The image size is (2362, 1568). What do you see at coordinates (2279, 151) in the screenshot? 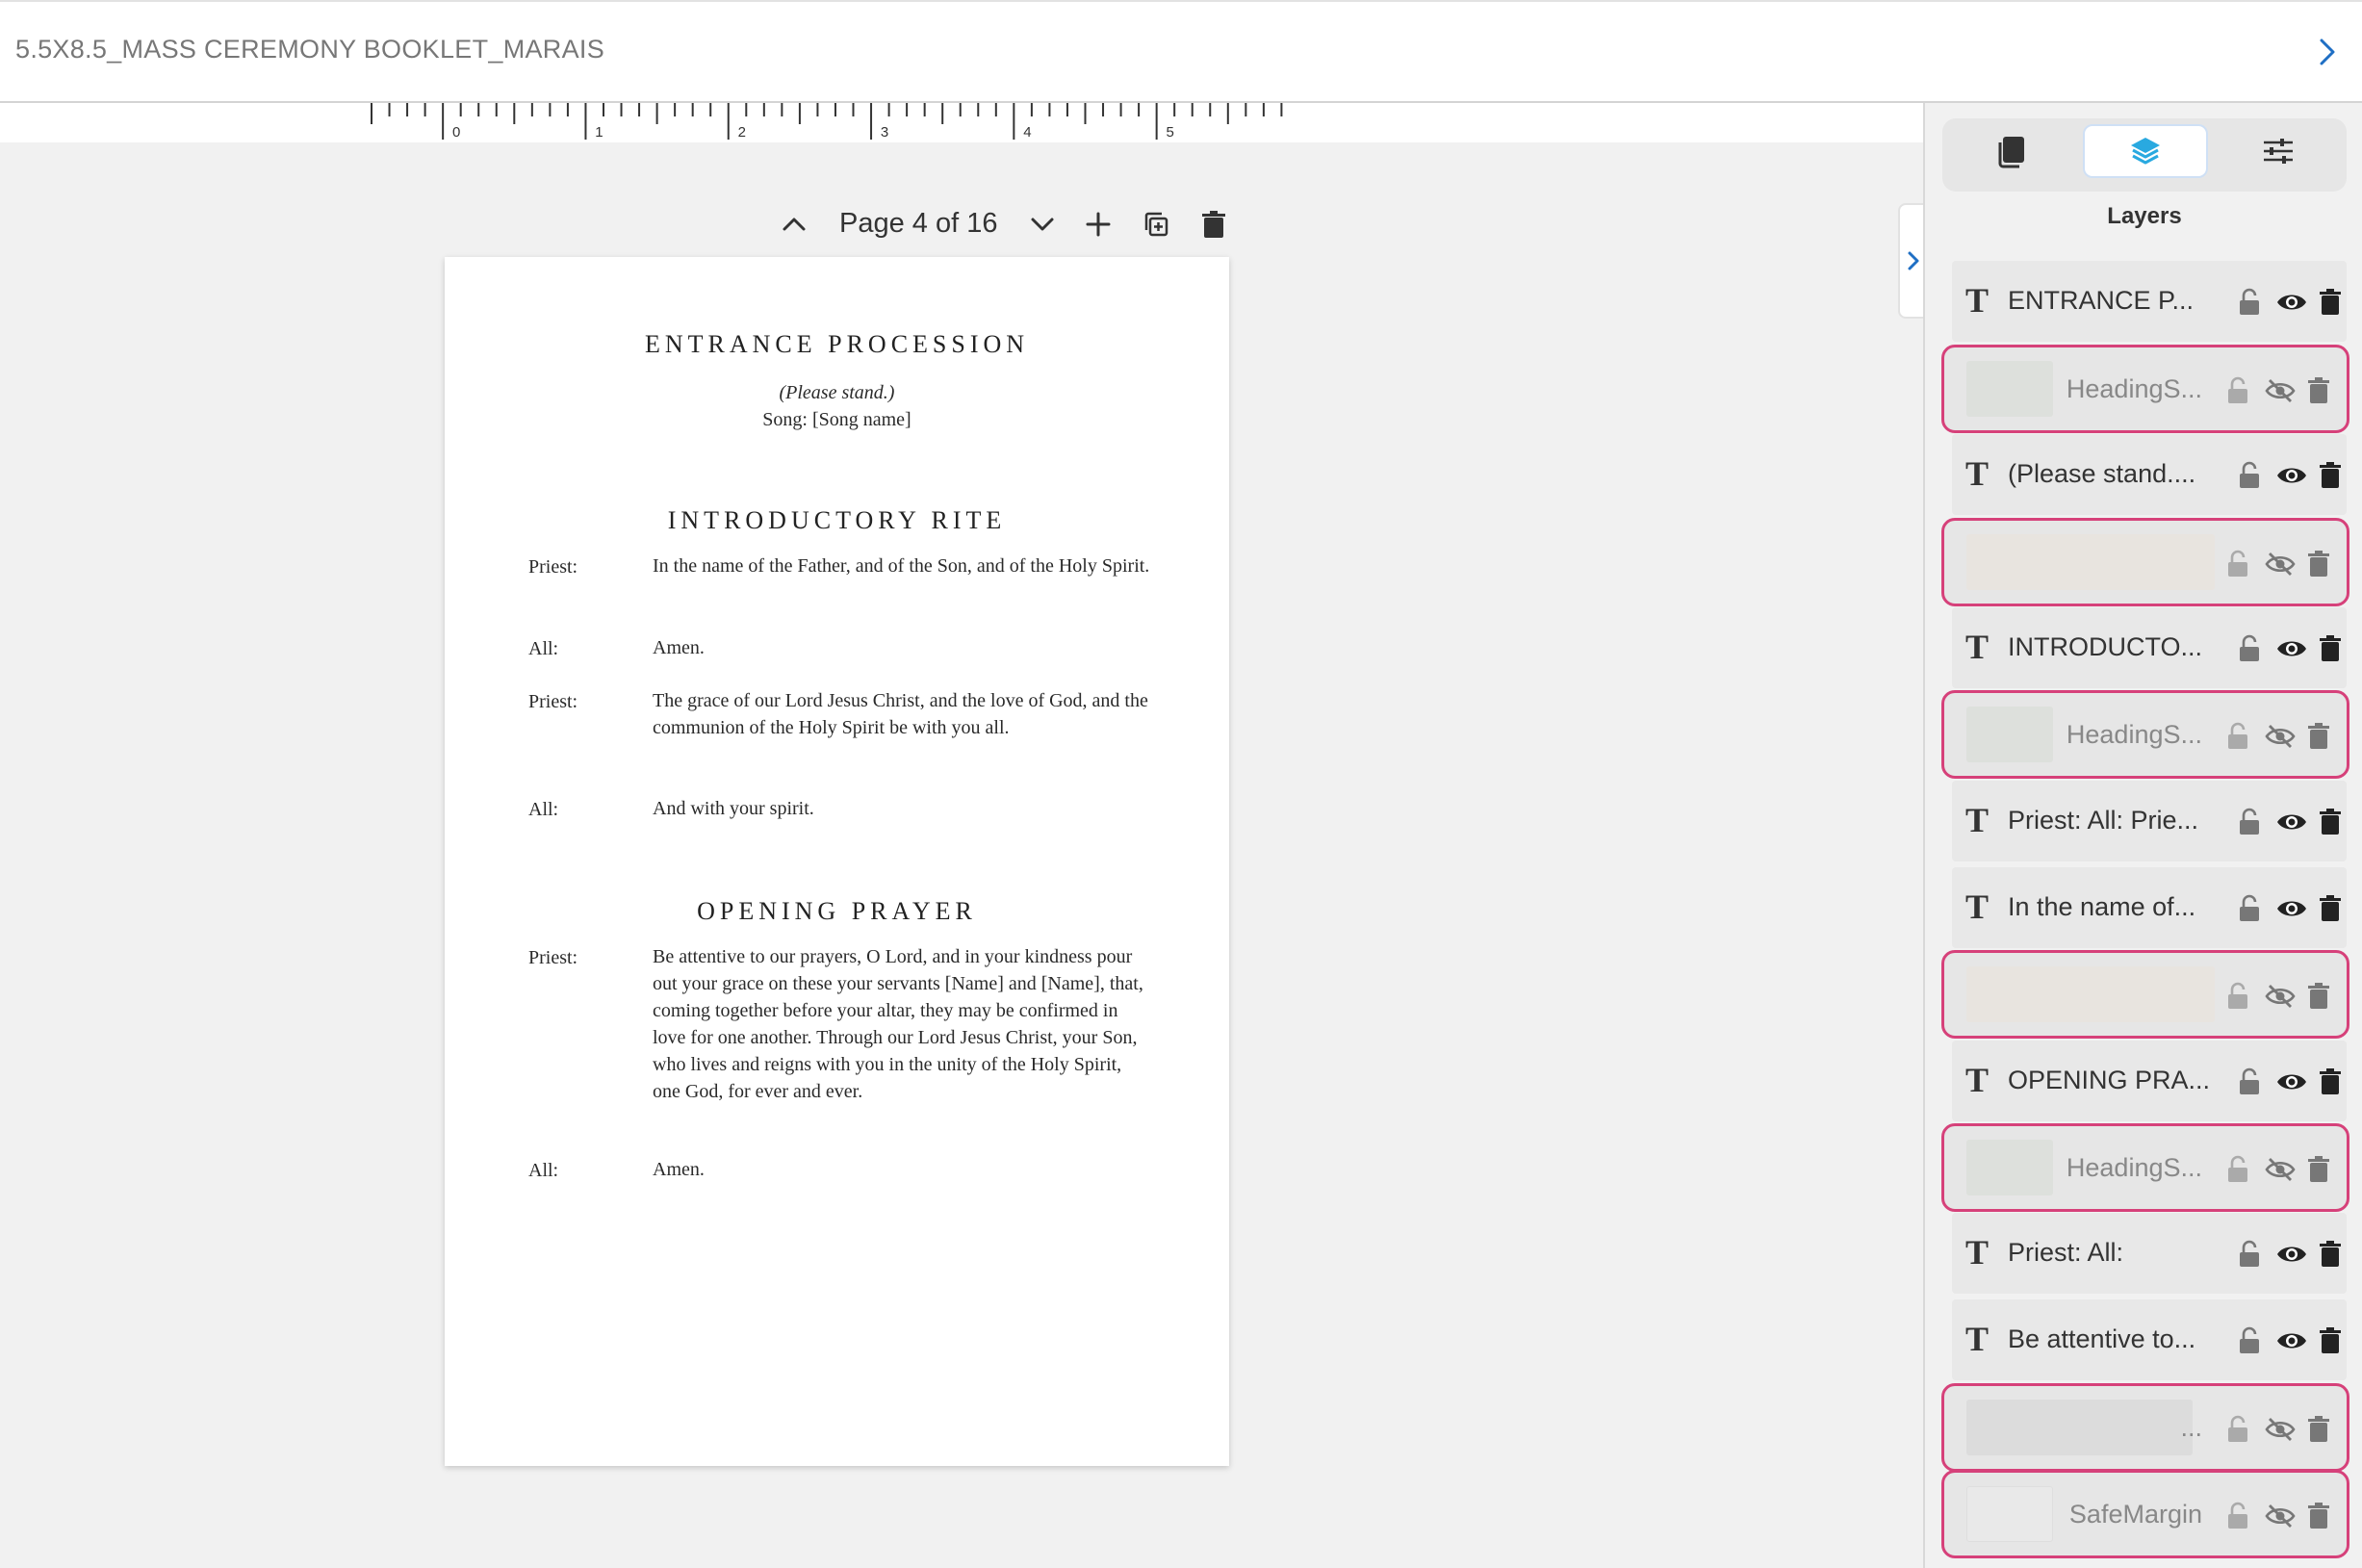
I see `tab-settings` at bounding box center [2279, 151].